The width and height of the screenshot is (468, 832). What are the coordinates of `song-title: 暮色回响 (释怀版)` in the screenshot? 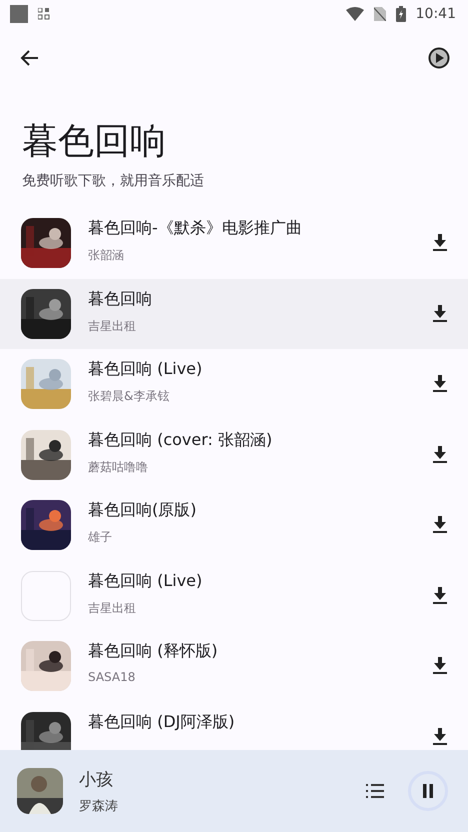 It's located at (153, 651).